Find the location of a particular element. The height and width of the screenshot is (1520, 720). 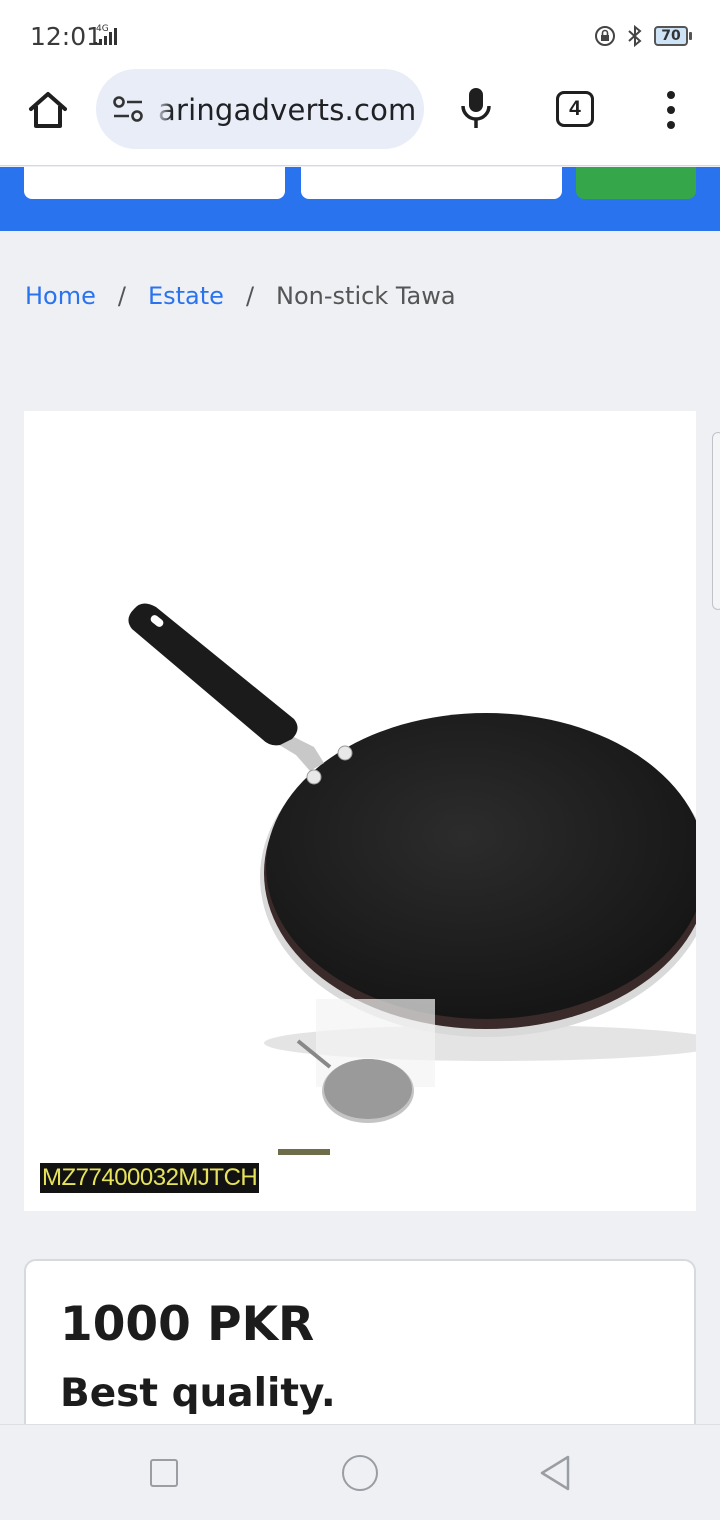

battery-level: 70 is located at coordinates (671, 36).